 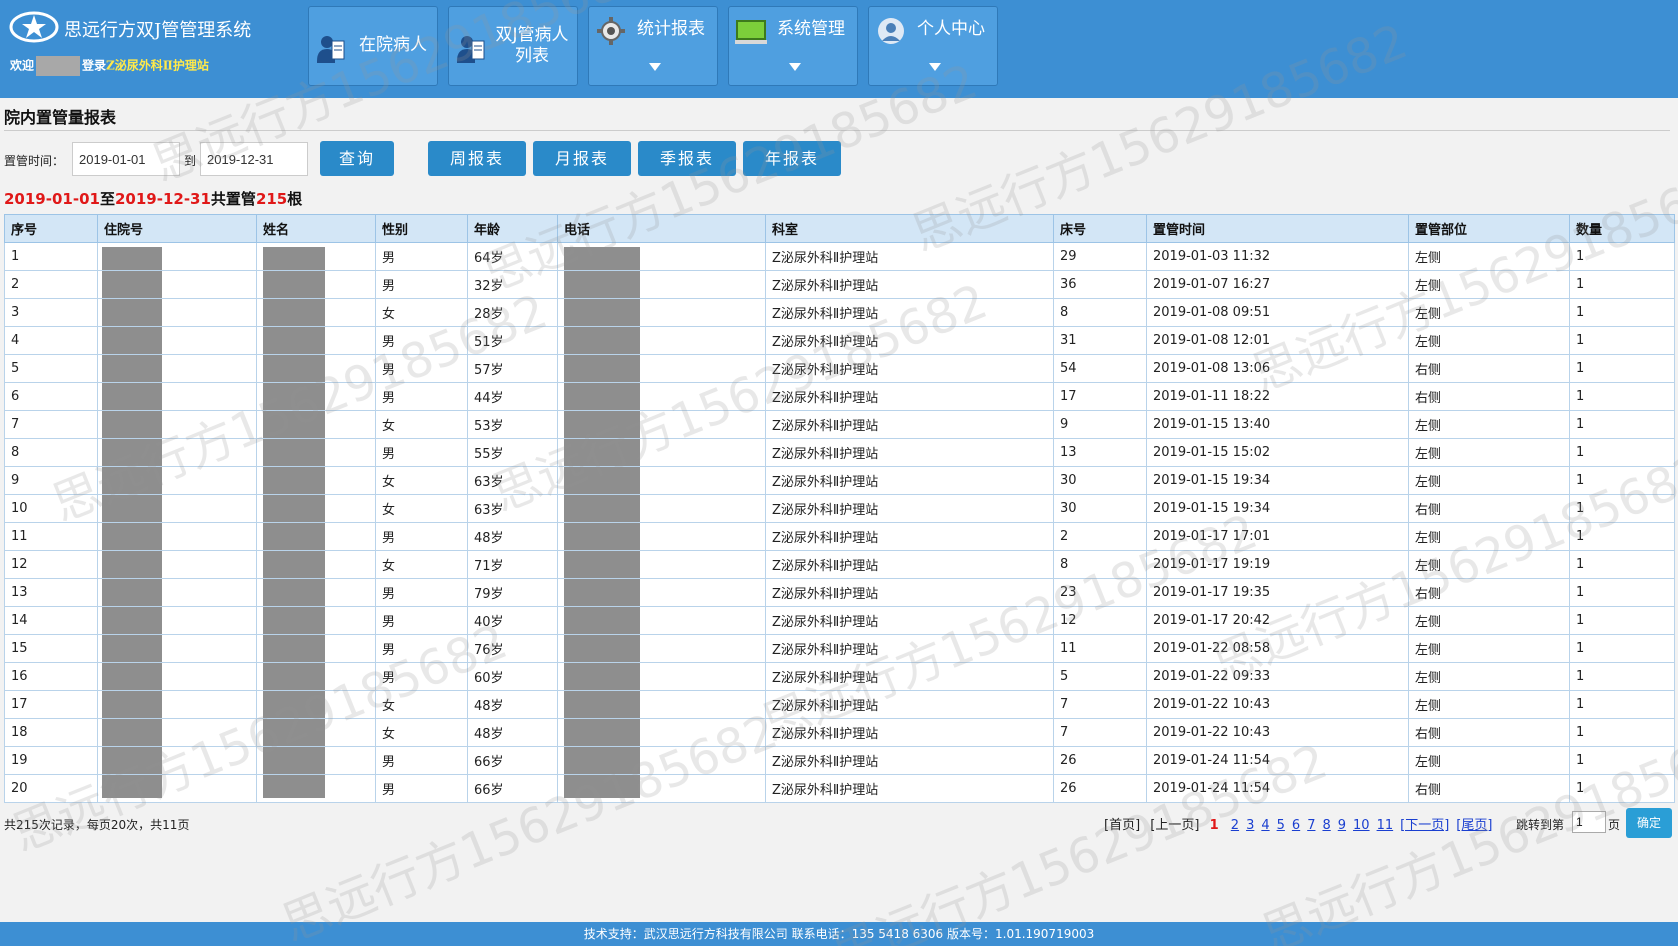 I want to click on page-link: 11, so click(x=1385, y=825).